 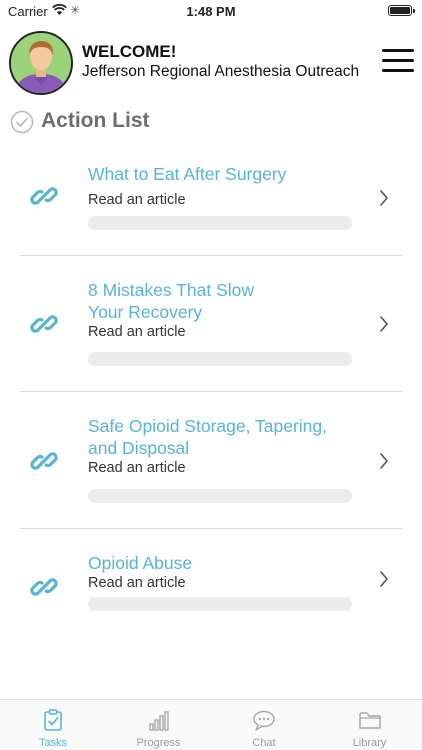 What do you see at coordinates (219, 301) in the screenshot?
I see `item-title: 8 Mistakes That Slow Your Recovery` at bounding box center [219, 301].